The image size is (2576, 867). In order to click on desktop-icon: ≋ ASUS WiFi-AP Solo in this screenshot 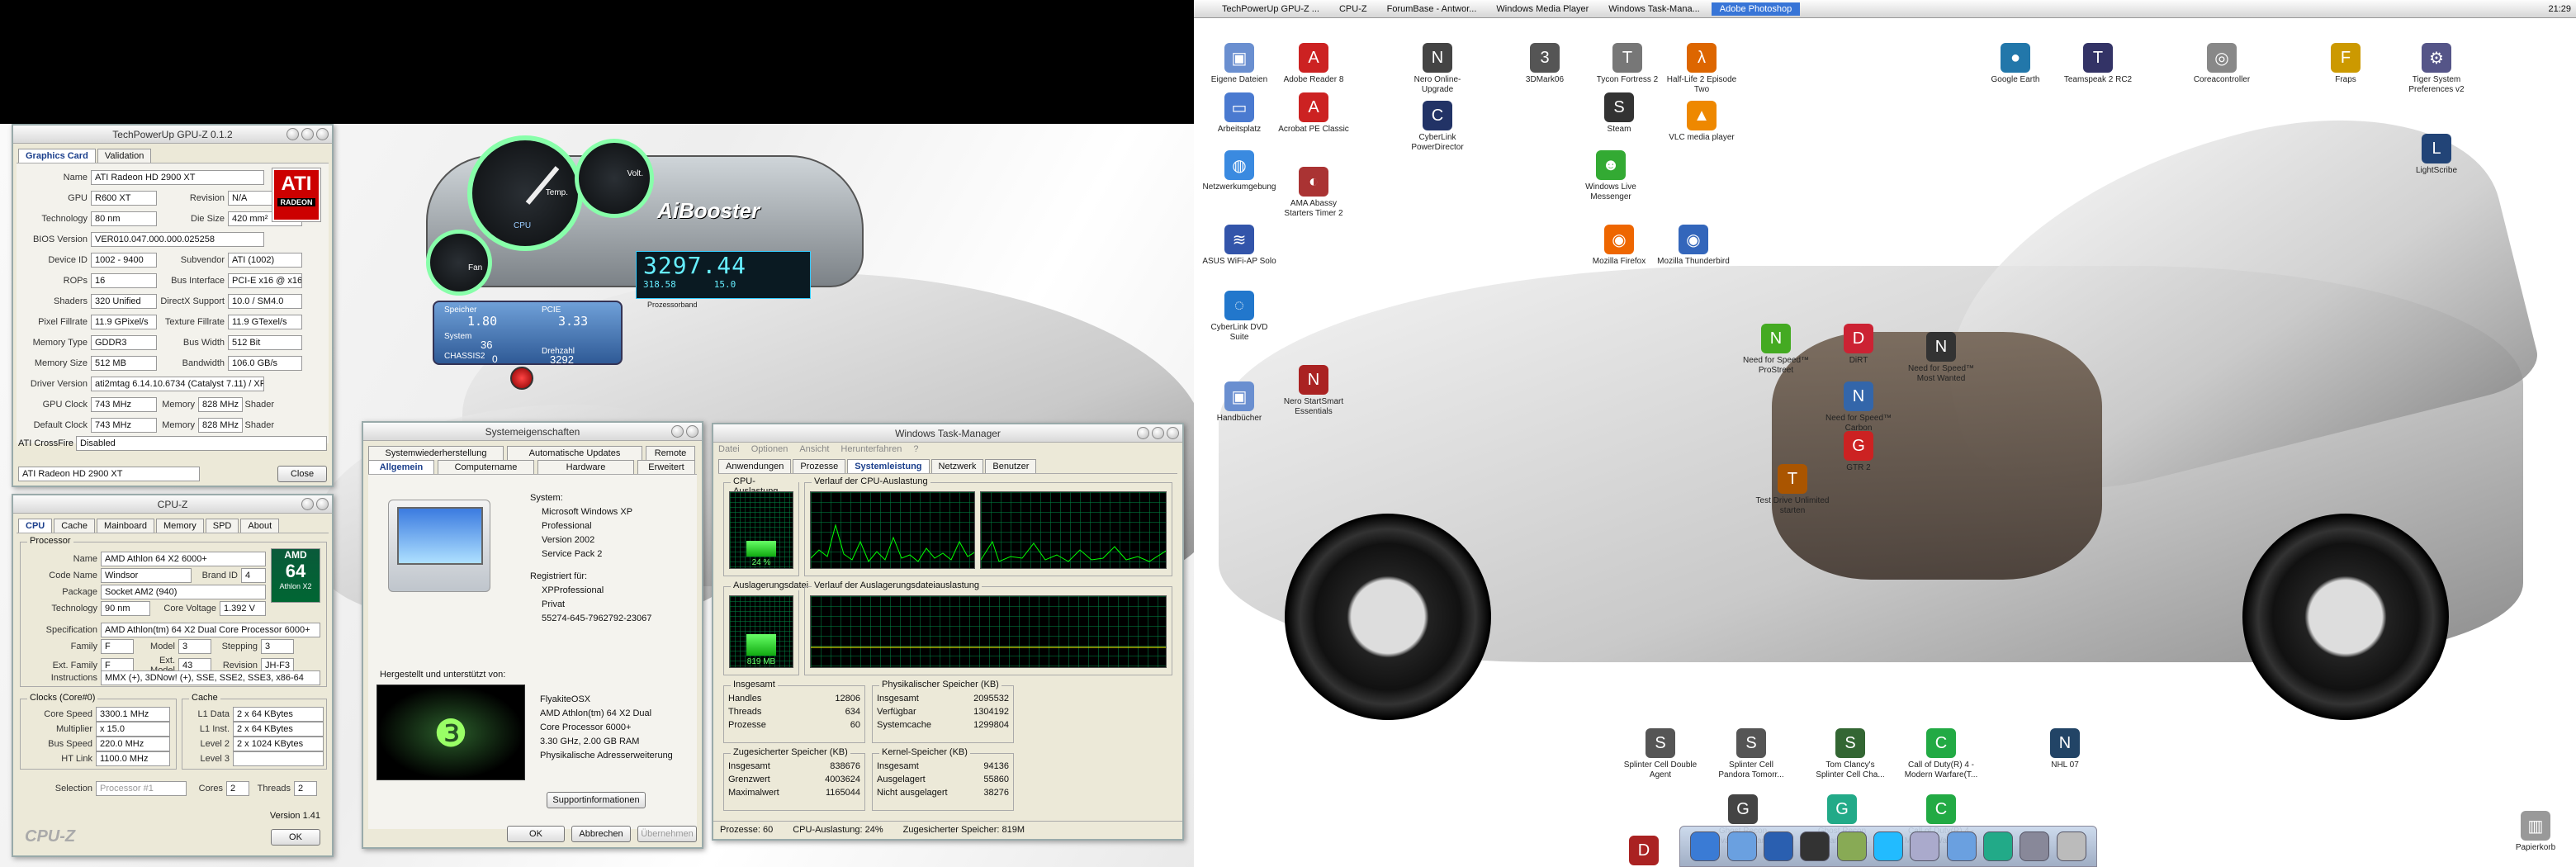, I will do `click(1239, 246)`.